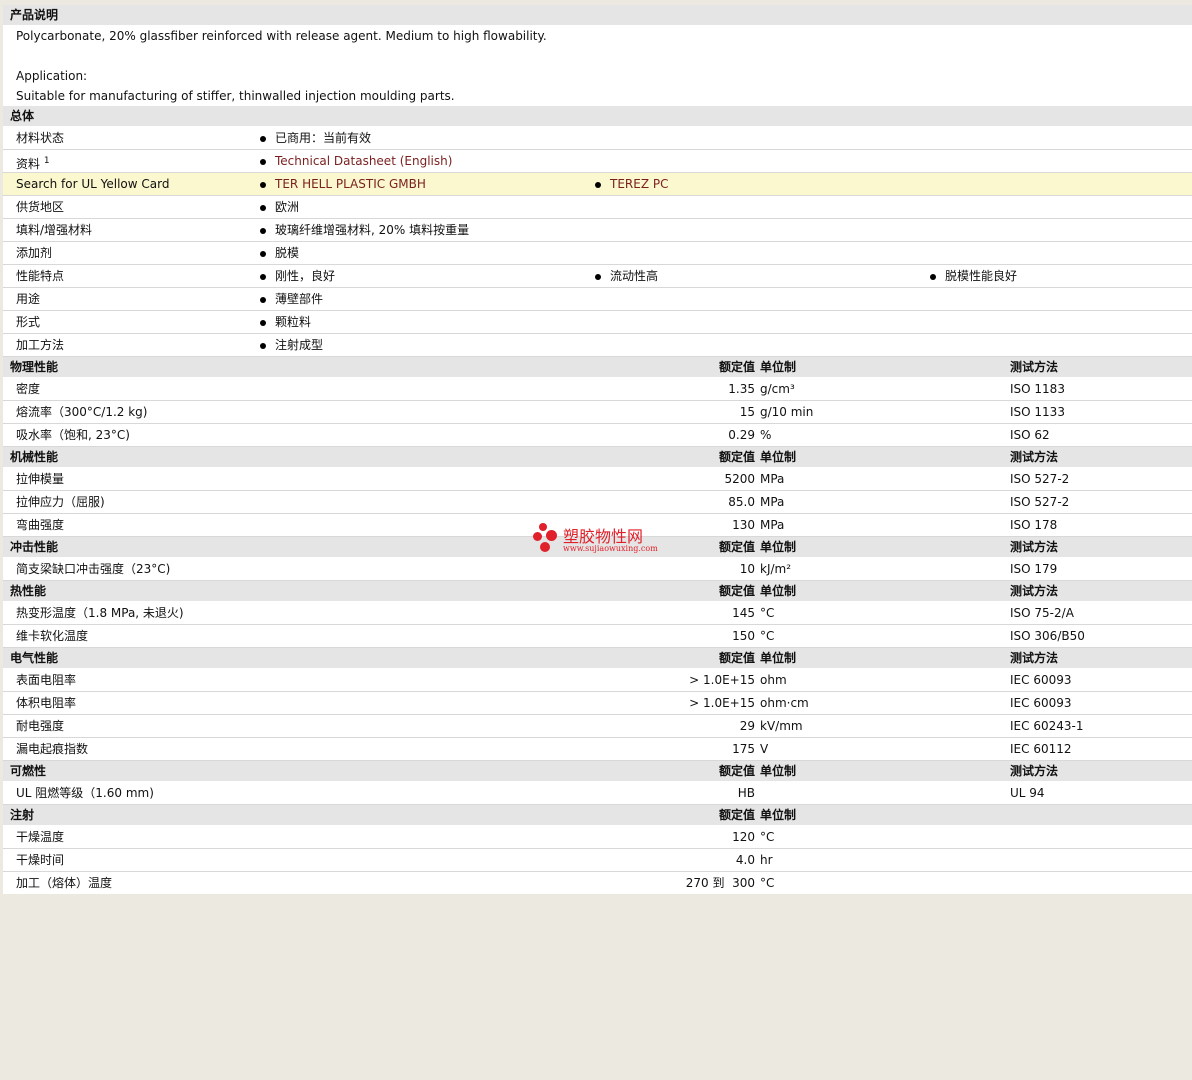 This screenshot has height=1080, width=1192. Describe the element at coordinates (597, 322) in the screenshot. I see `row-form: 形式 颗粒料` at that location.